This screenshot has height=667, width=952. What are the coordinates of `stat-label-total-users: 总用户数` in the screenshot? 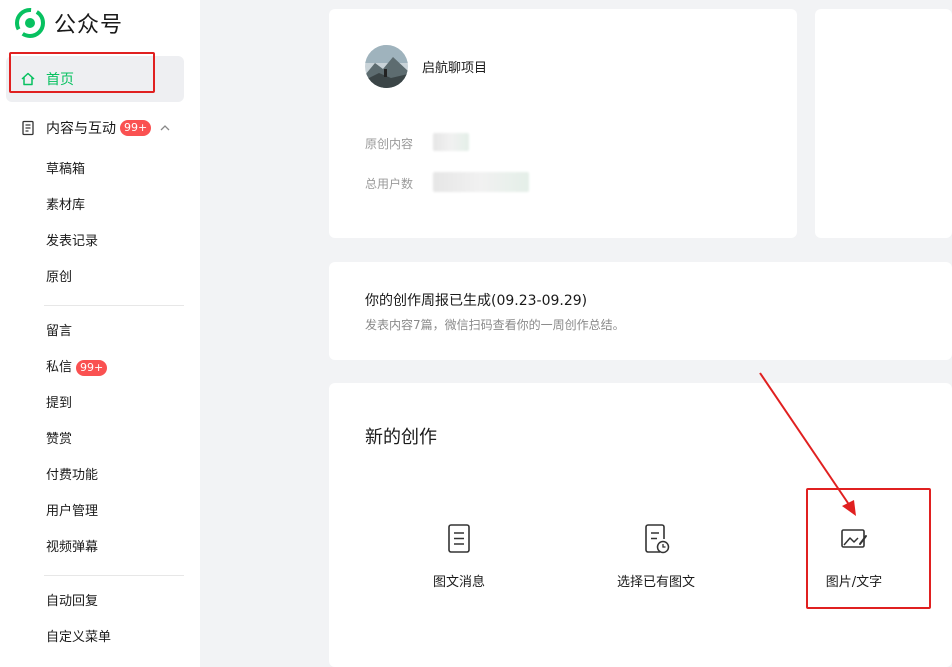 It's located at (389, 184).